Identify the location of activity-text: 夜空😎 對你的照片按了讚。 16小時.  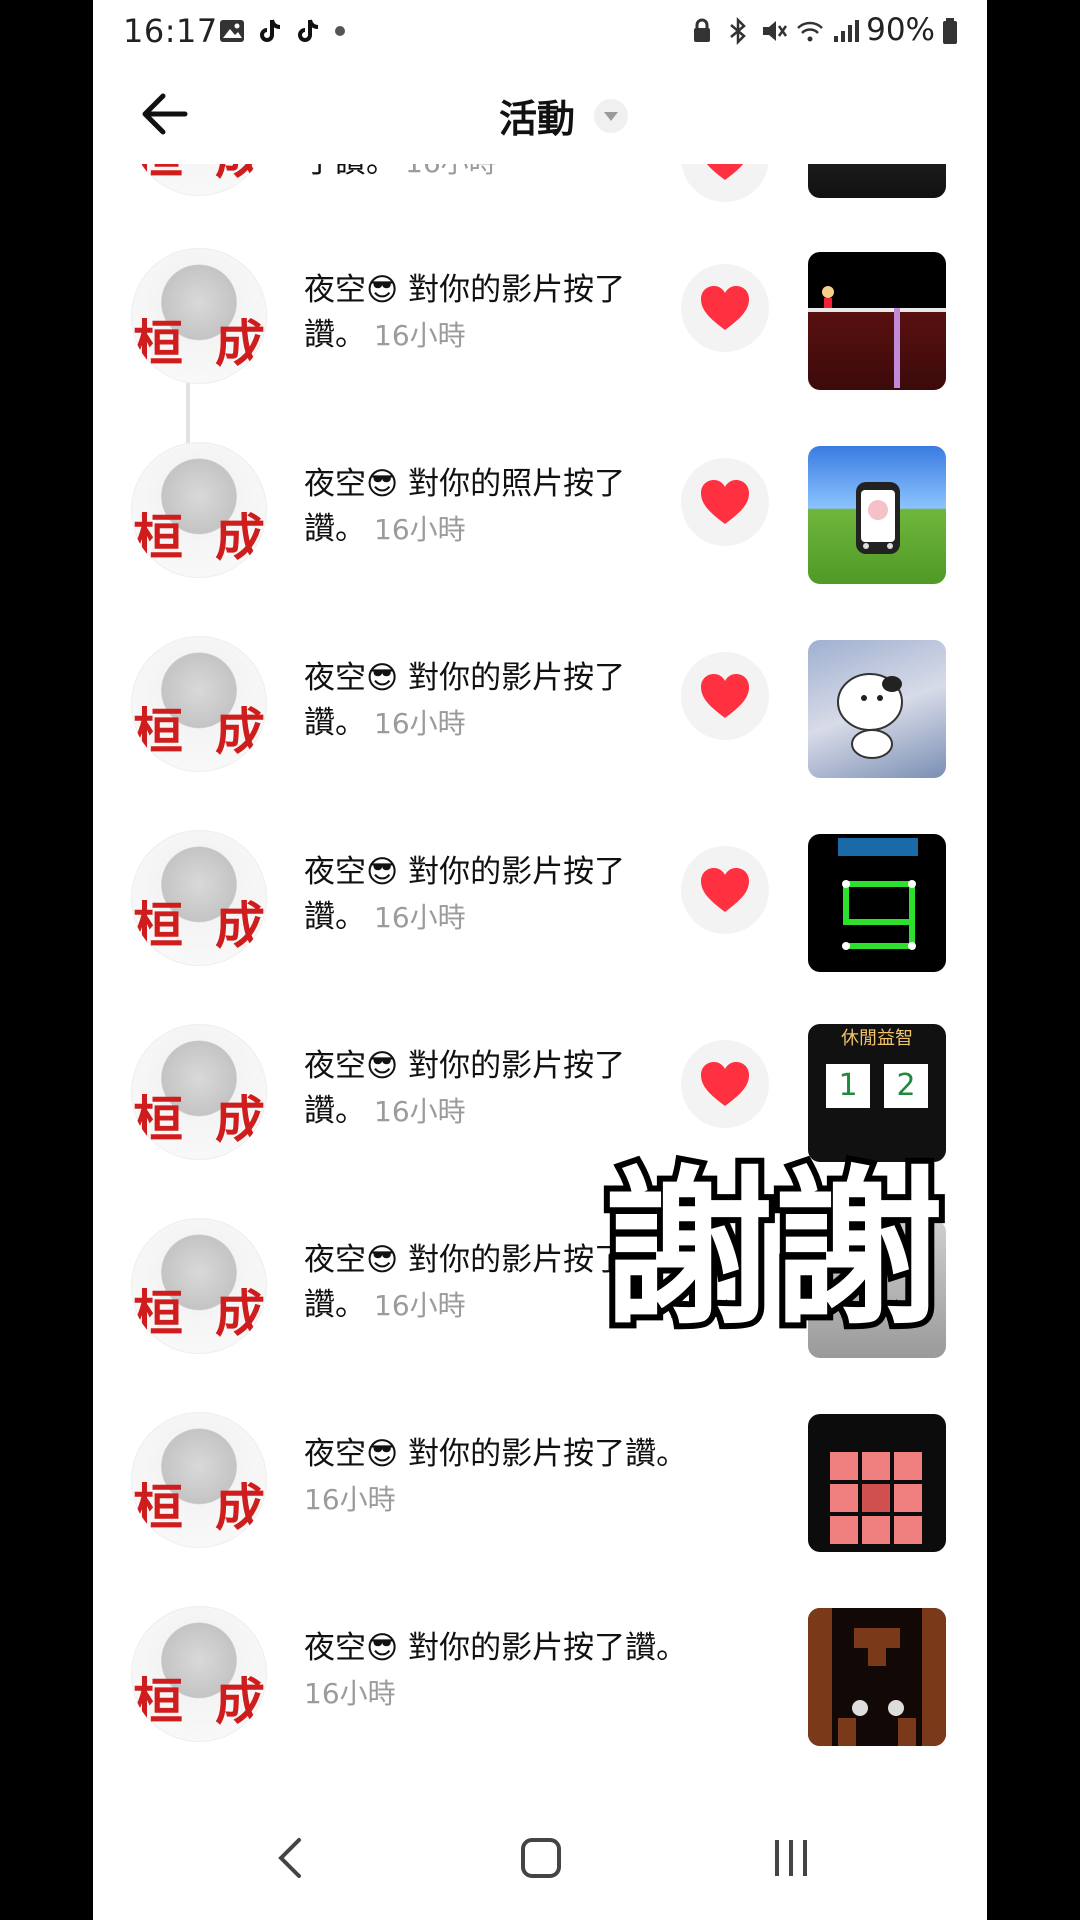
(465, 506).